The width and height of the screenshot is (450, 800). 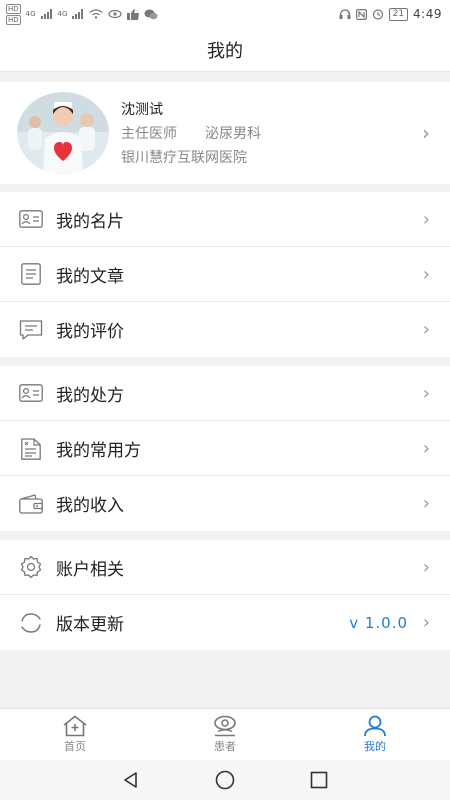 What do you see at coordinates (225, 14) in the screenshot?
I see `status-bar: HD HD 4G 4G 21 4:49` at bounding box center [225, 14].